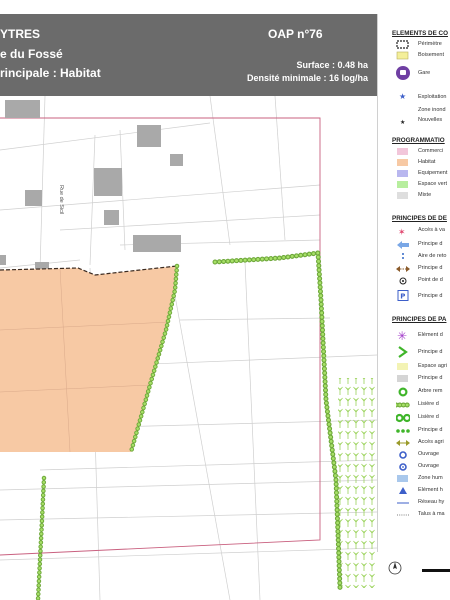 The image size is (450, 600). Describe the element at coordinates (295, 34) in the screenshot. I see `oap-number: OAP n°76` at that location.